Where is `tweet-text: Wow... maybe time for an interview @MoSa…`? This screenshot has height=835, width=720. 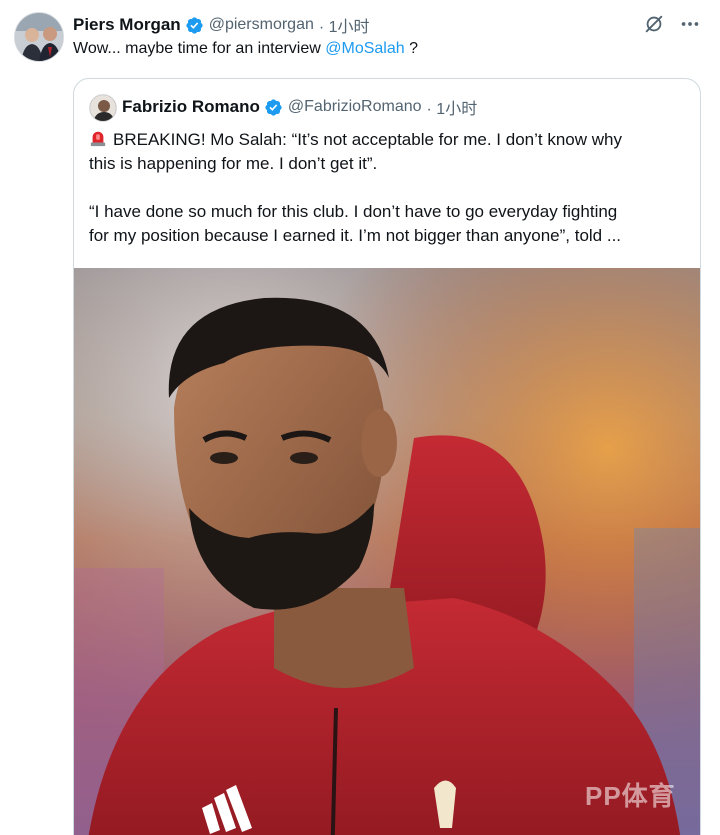 tweet-text: Wow... maybe time for an interview @MoSa… is located at coordinates (245, 49).